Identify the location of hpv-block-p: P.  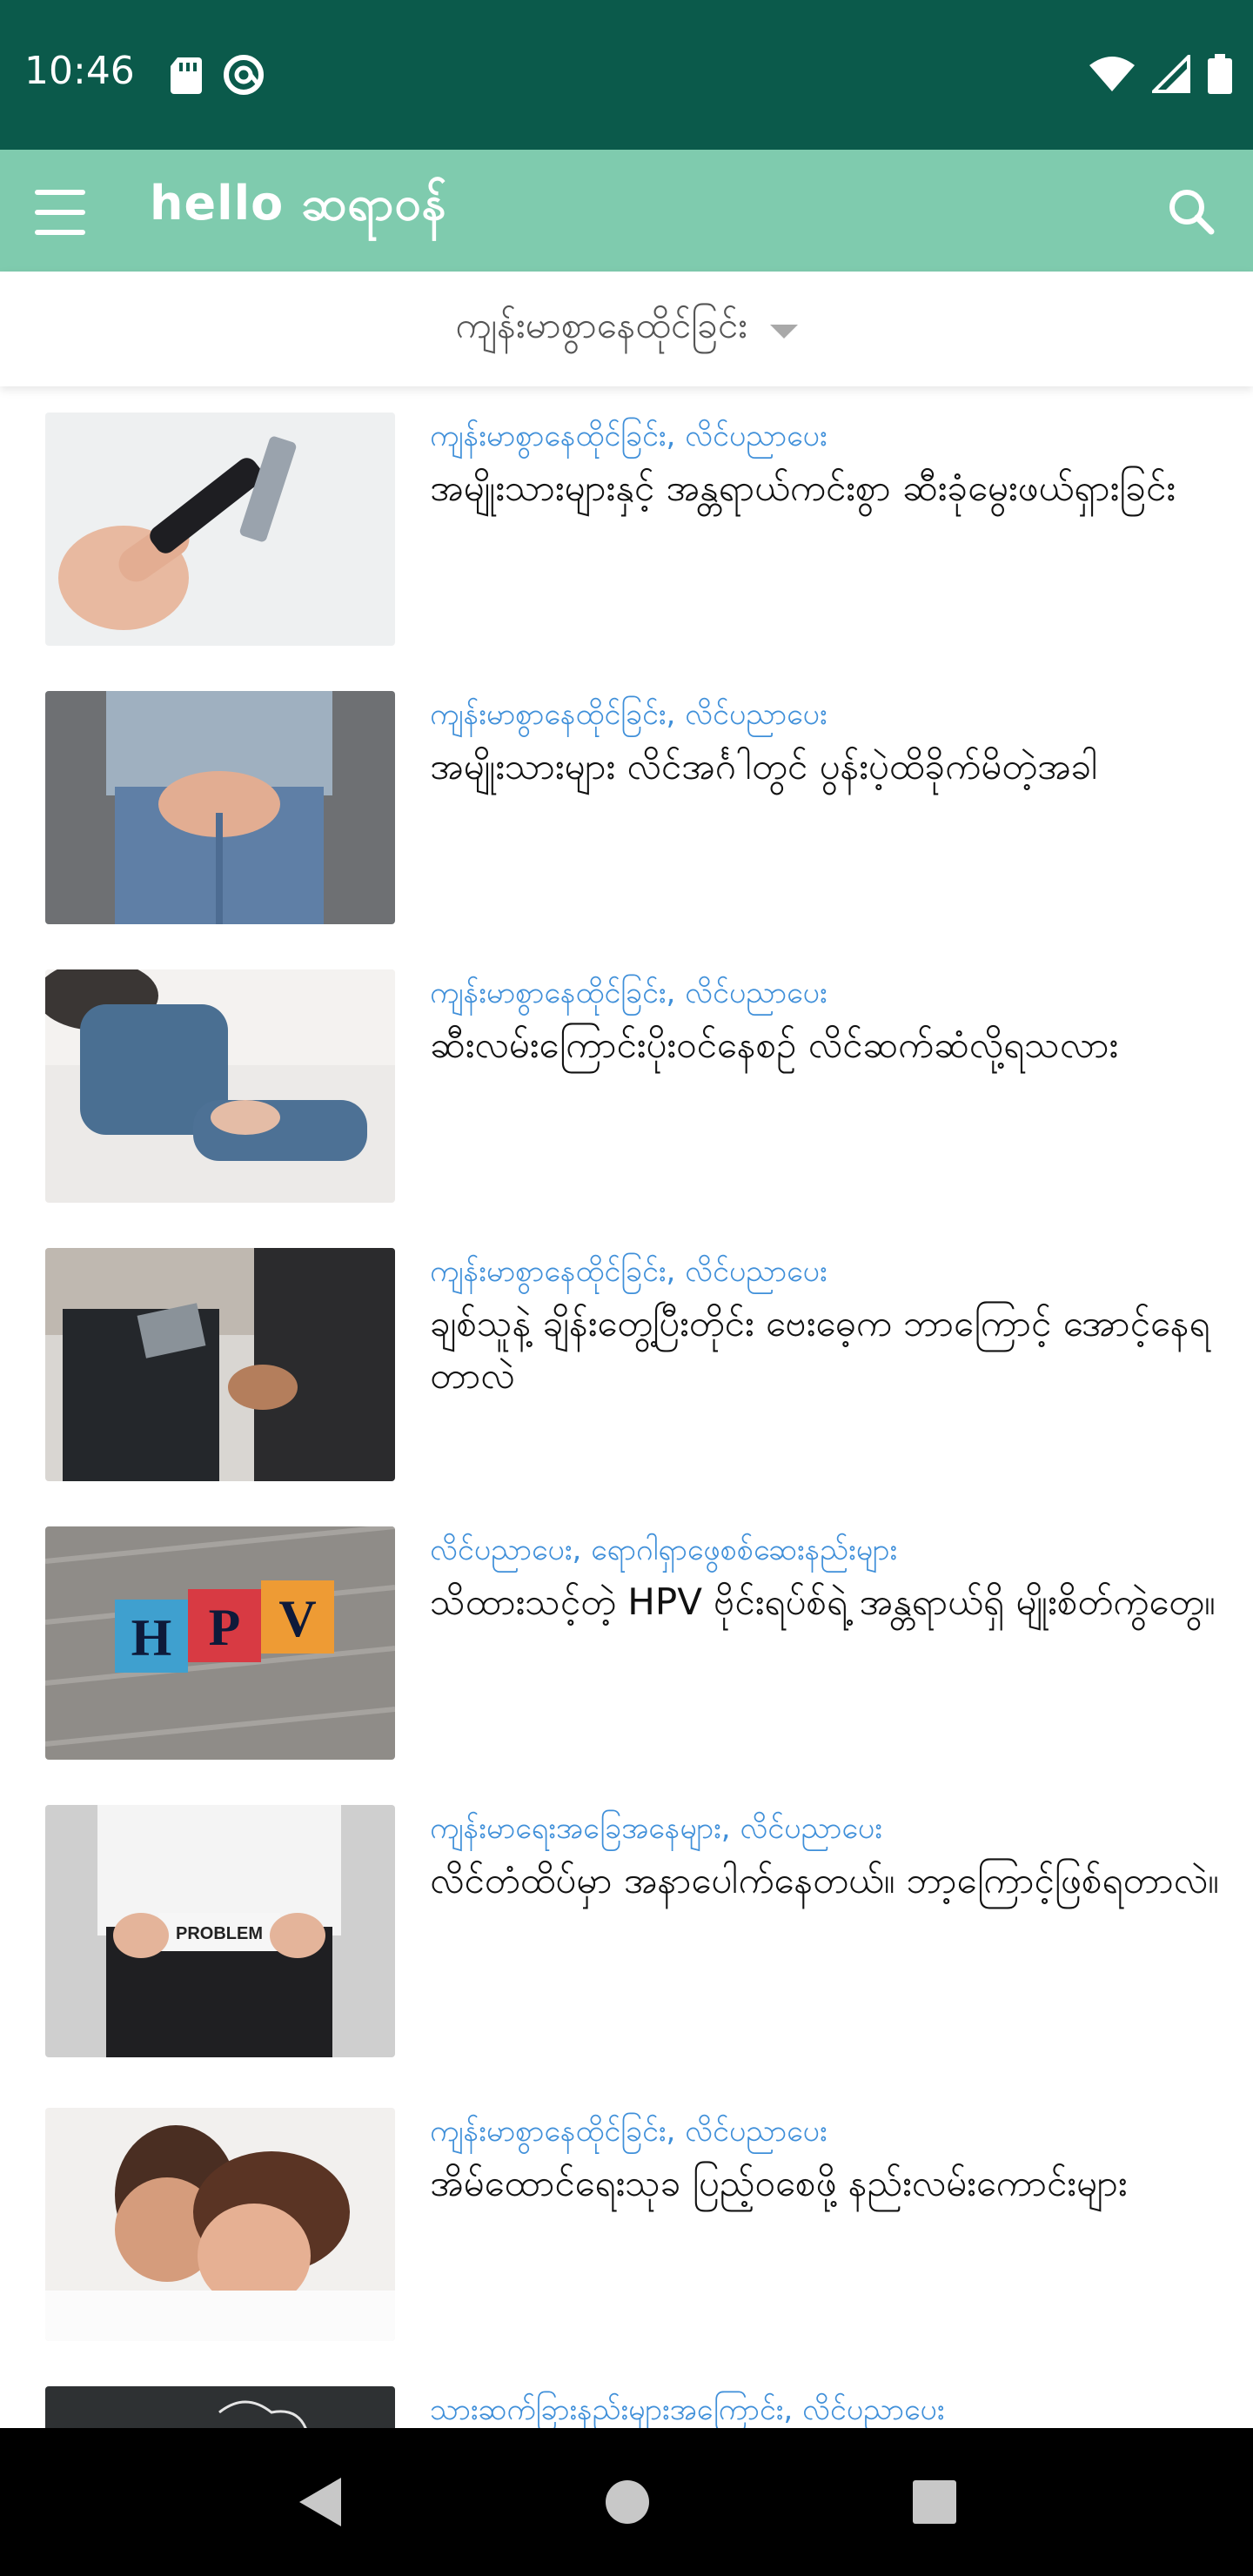
(225, 1627).